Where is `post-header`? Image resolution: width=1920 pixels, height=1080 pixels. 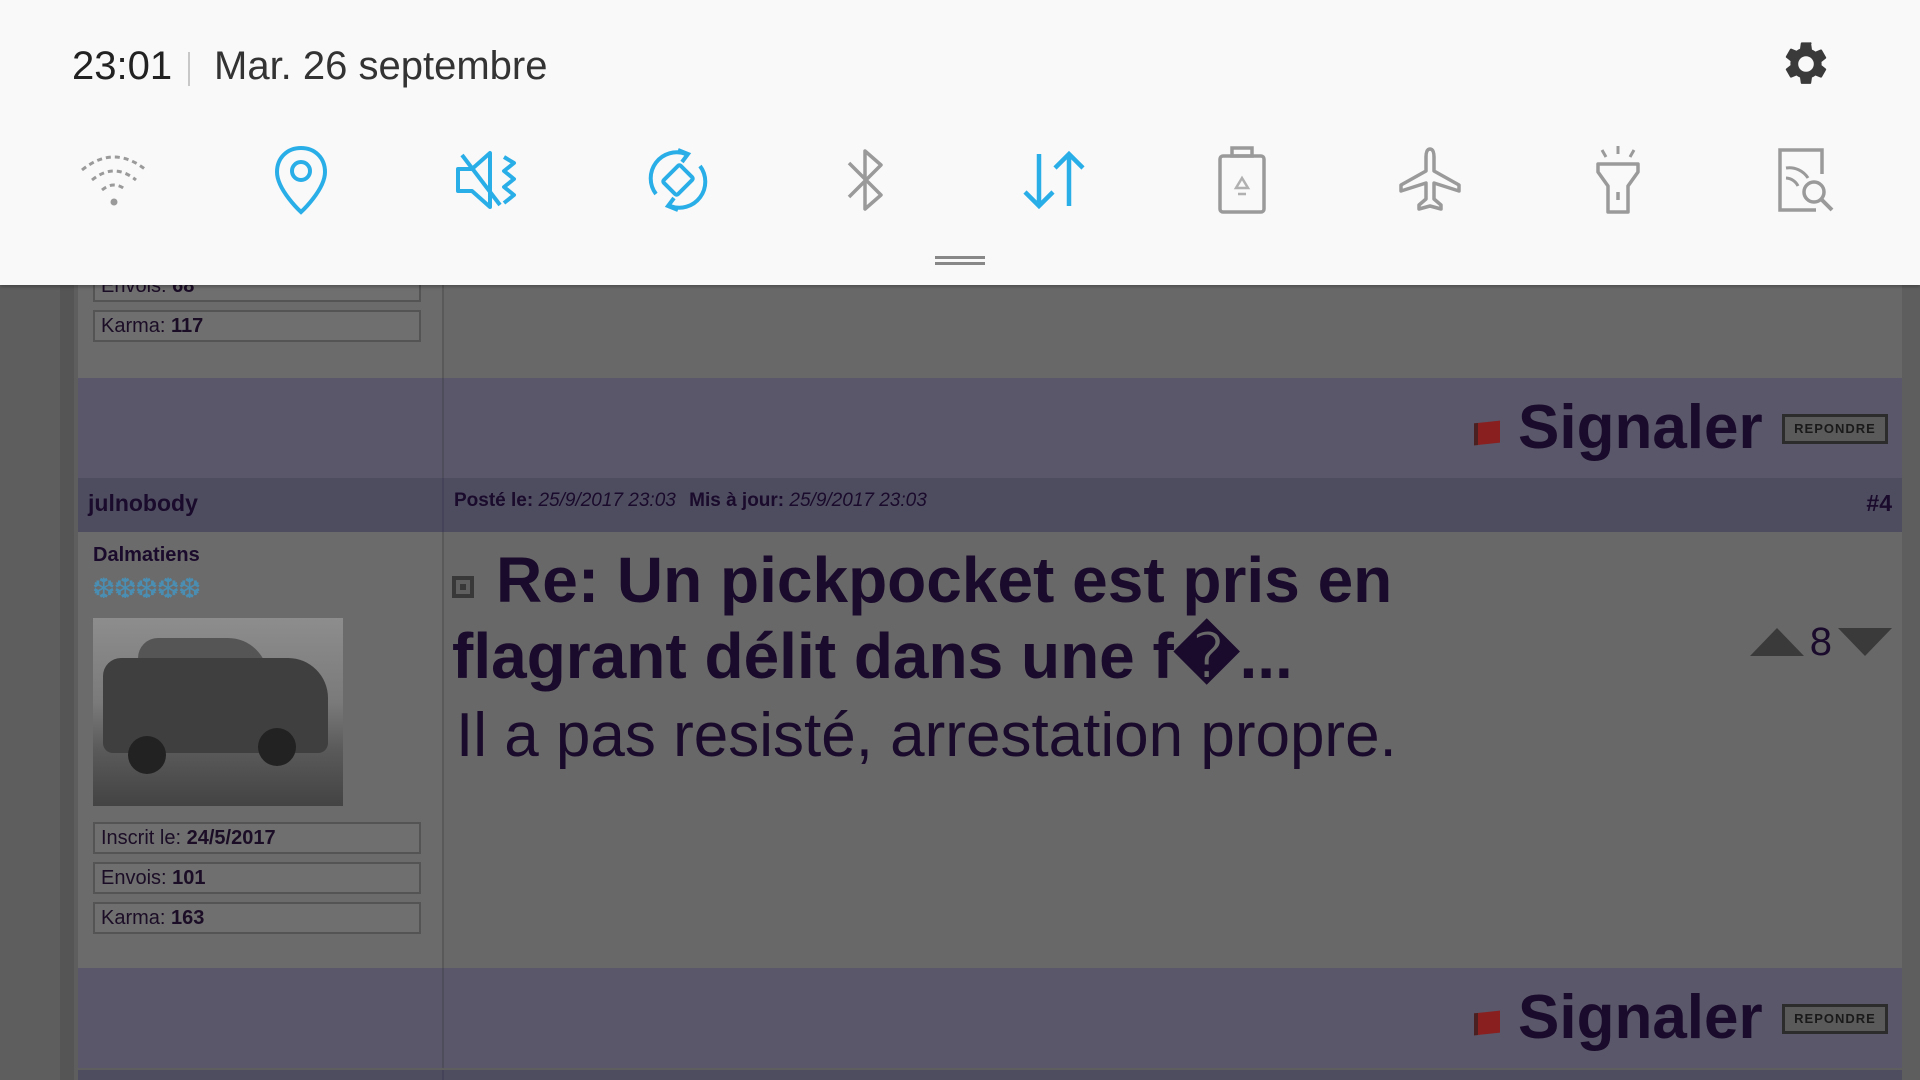
post-header is located at coordinates (990, 1075).